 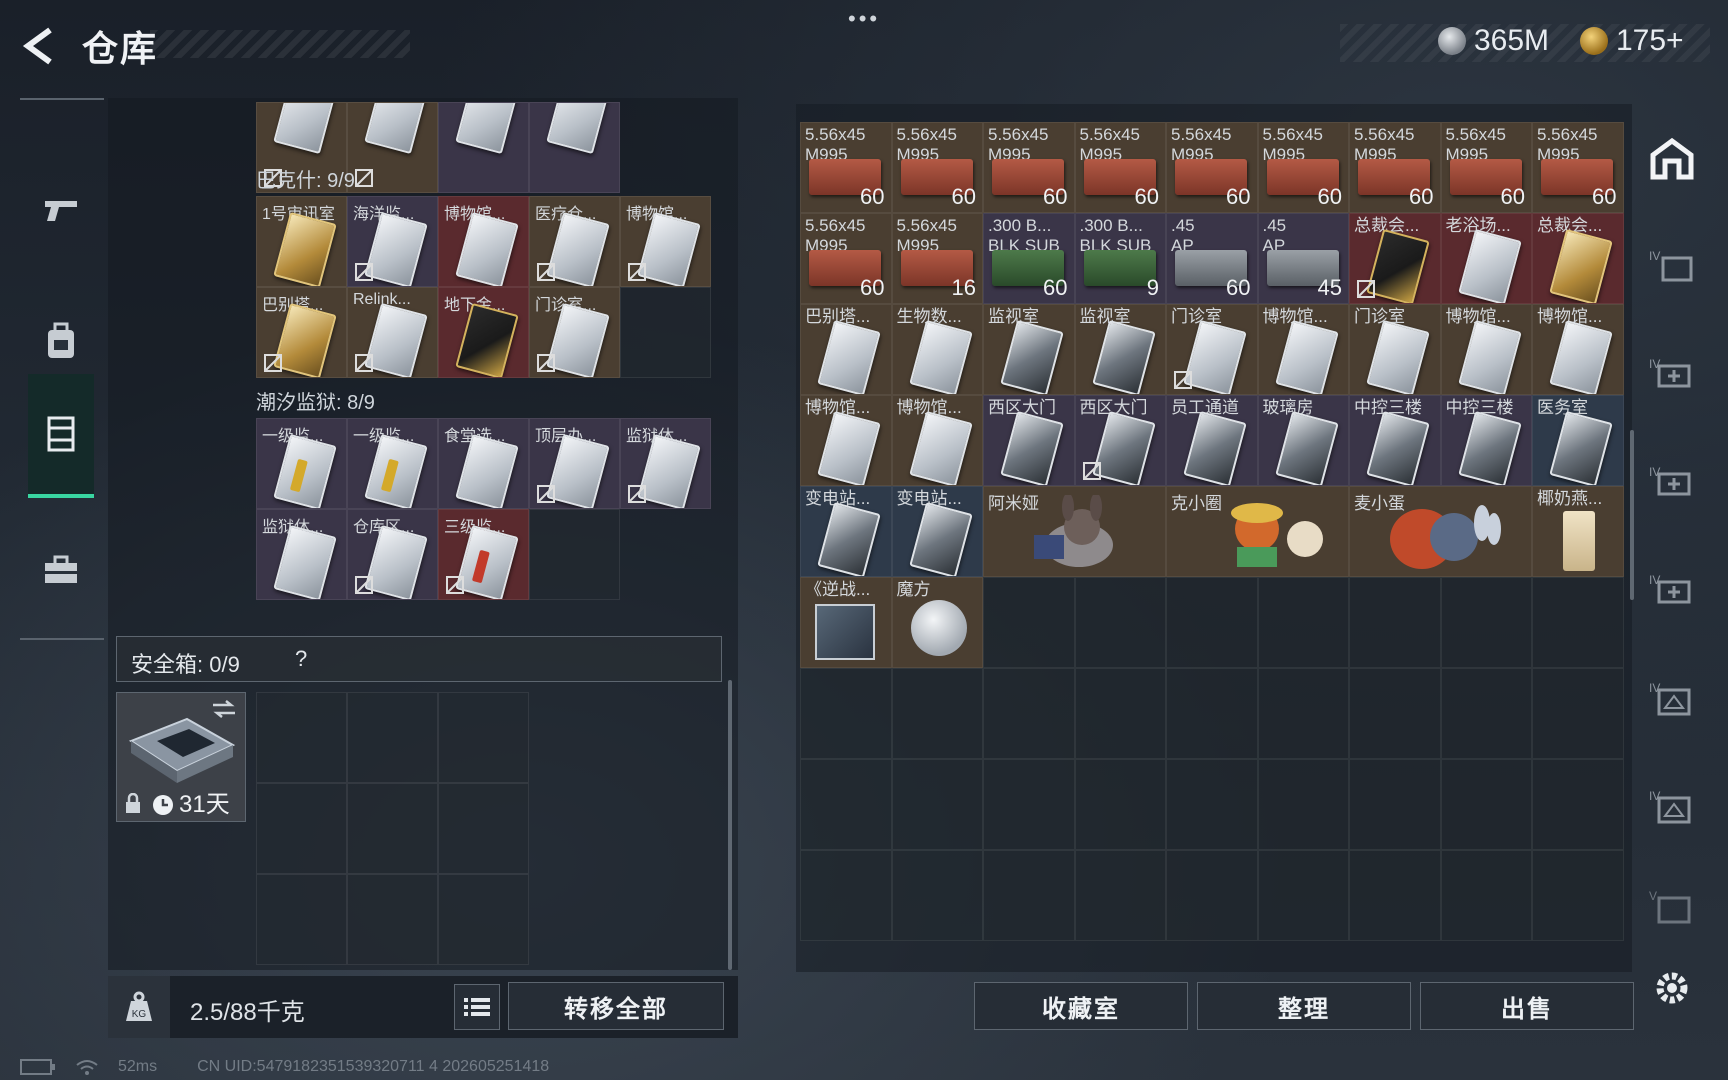 I want to click on swap-icon, so click(x=224, y=709).